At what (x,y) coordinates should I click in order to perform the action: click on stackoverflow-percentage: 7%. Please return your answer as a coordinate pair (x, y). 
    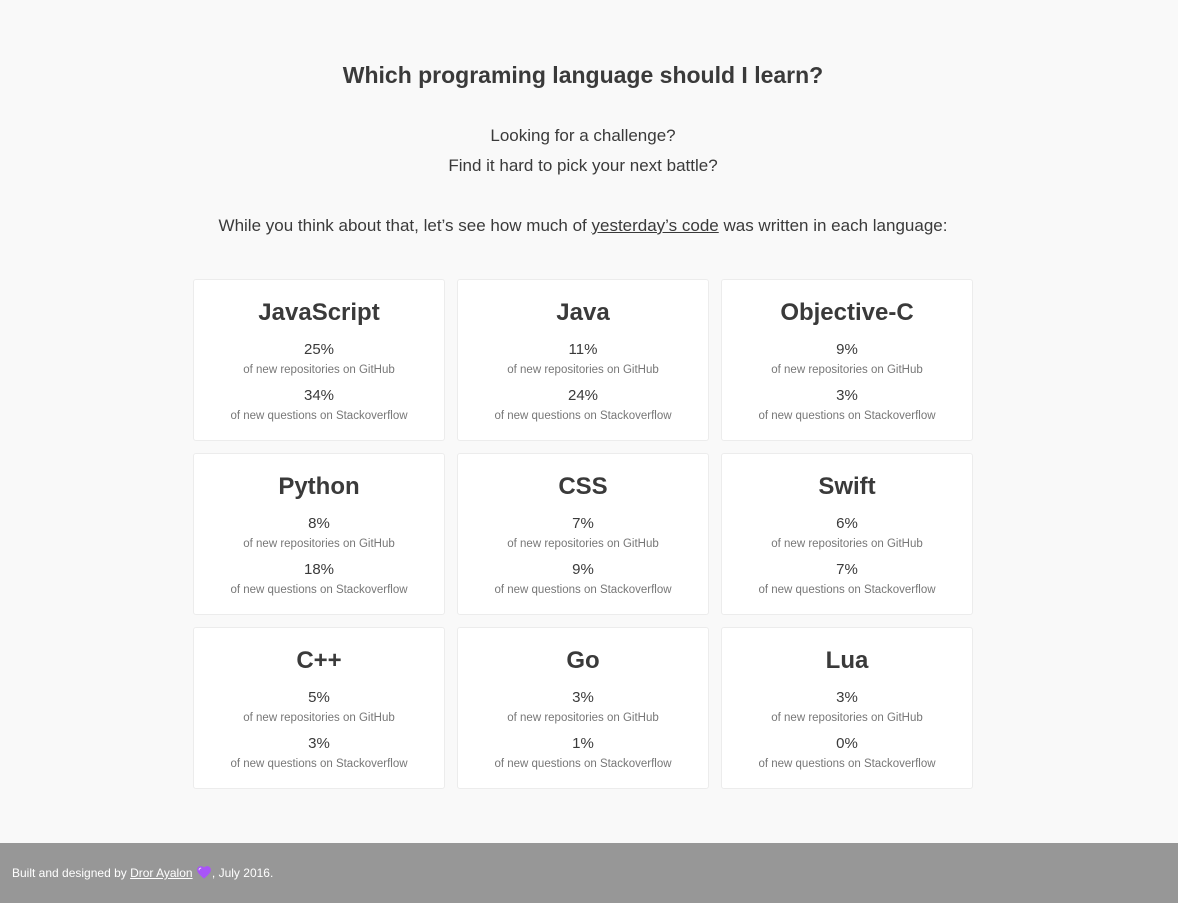
    Looking at the image, I should click on (847, 569).